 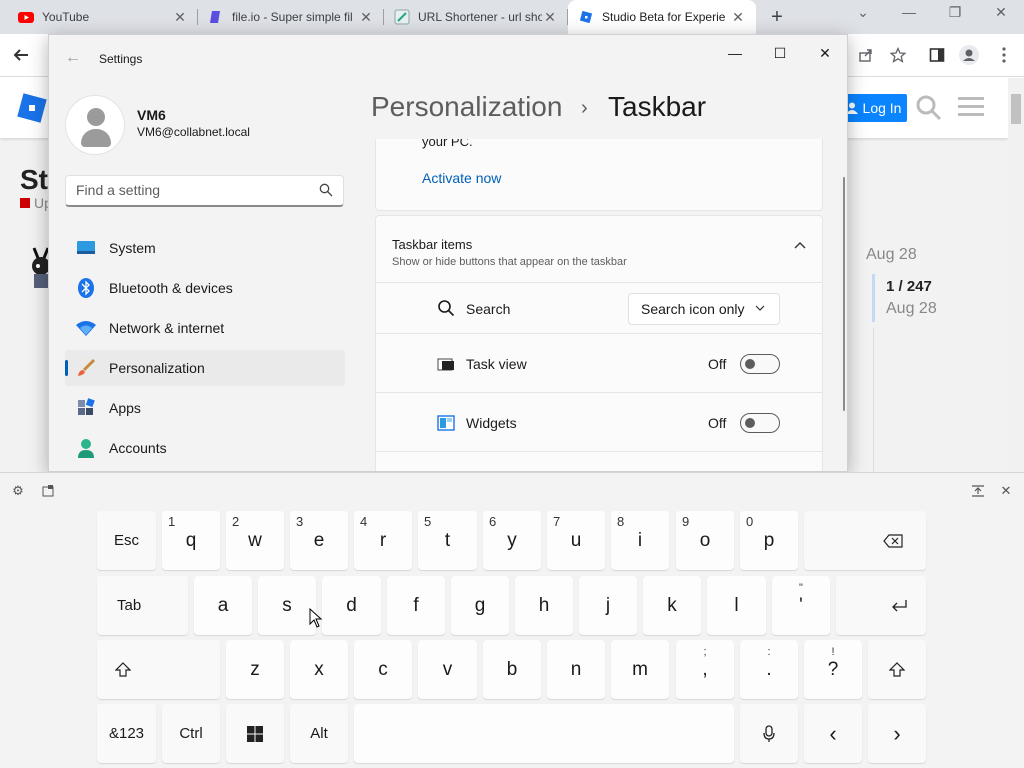 I want to click on find-setting-box, so click(x=204, y=191).